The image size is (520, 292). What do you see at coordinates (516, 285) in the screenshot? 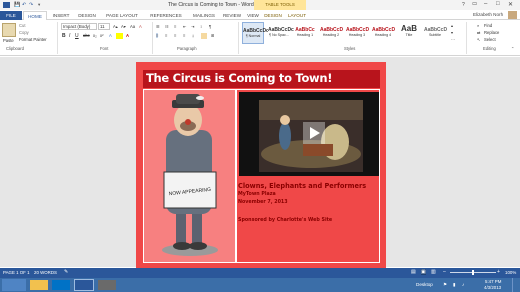
I see `show-desktop-button` at bounding box center [516, 285].